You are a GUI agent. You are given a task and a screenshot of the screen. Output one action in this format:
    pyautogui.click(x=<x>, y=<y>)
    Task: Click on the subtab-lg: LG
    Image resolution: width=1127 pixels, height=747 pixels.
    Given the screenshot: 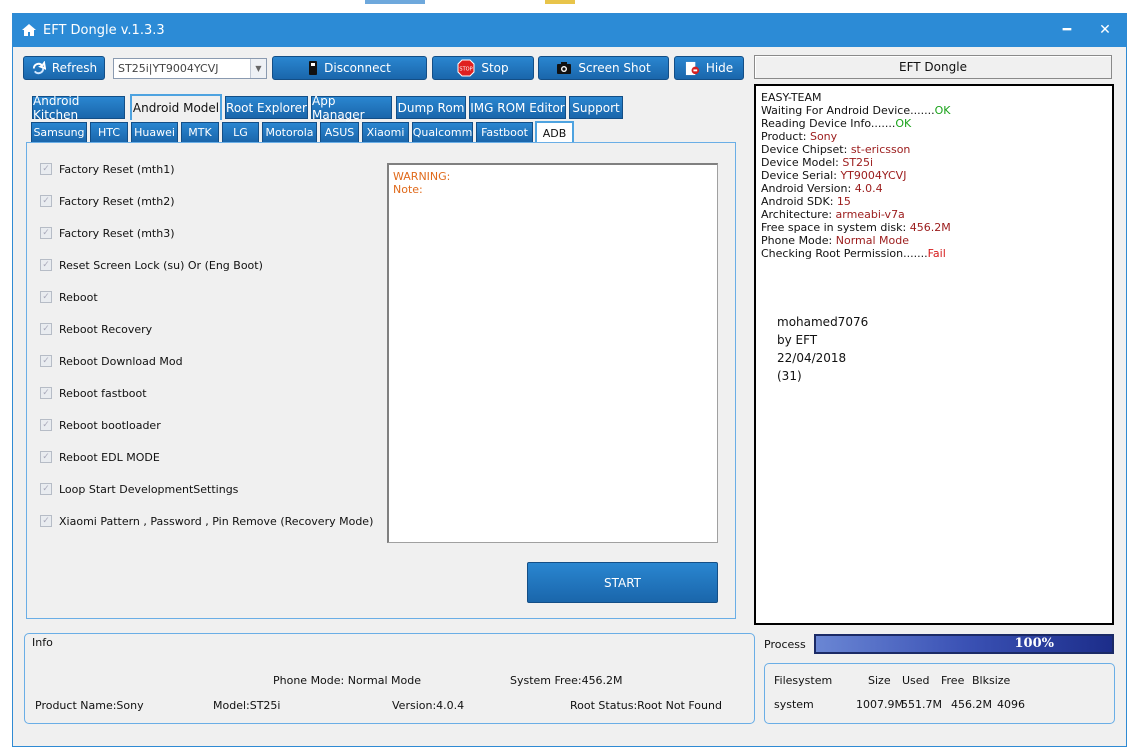 What is the action you would take?
    pyautogui.click(x=240, y=132)
    